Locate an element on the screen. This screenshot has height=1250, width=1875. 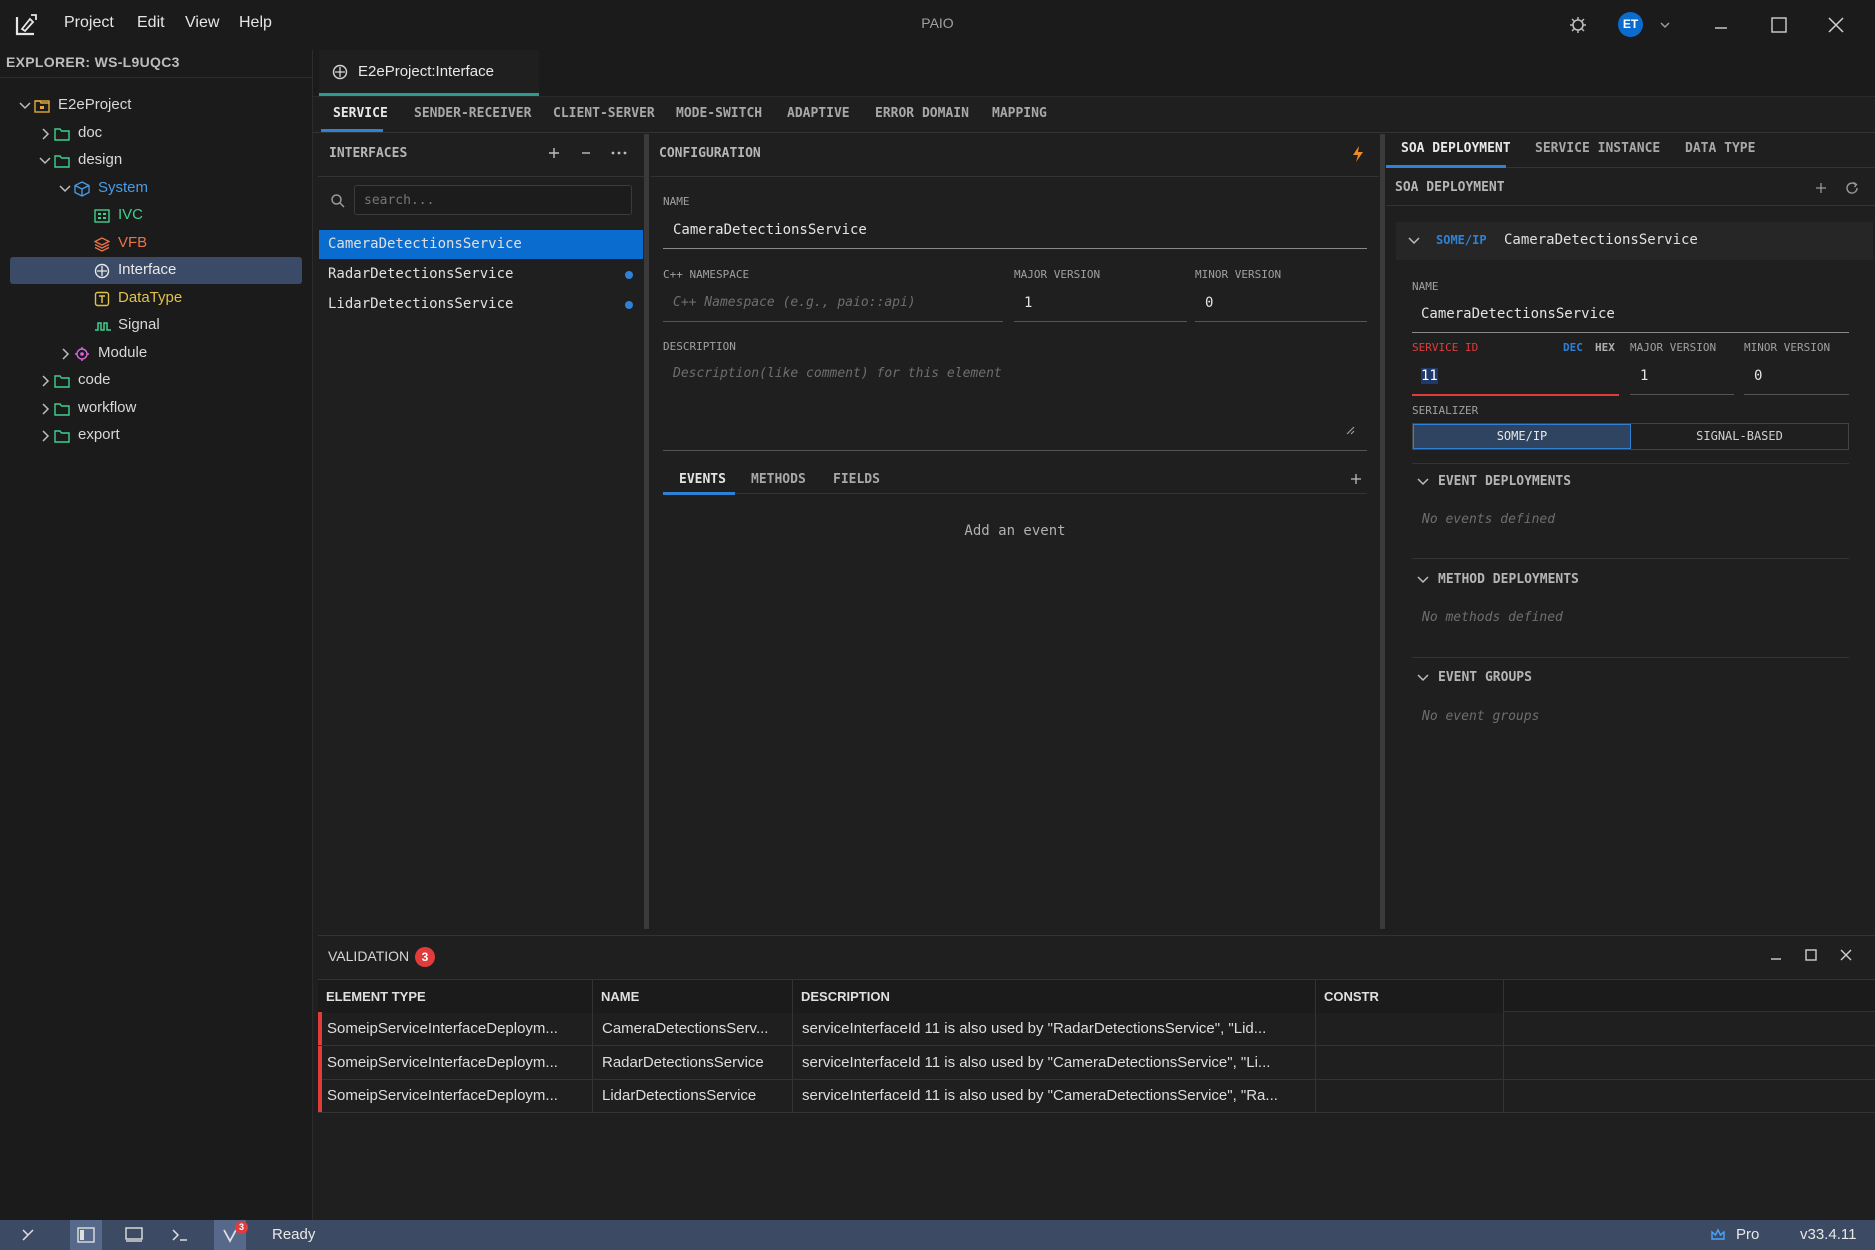
tree-item-module: Module is located at coordinates (156, 353).